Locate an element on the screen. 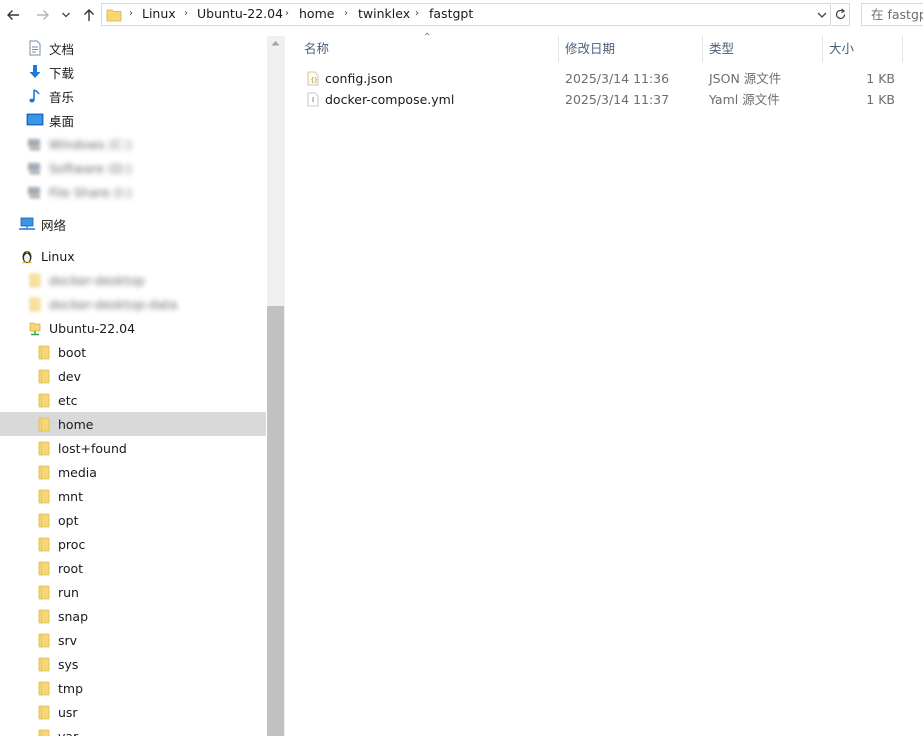  sidebar-item: srv is located at coordinates (133, 640).